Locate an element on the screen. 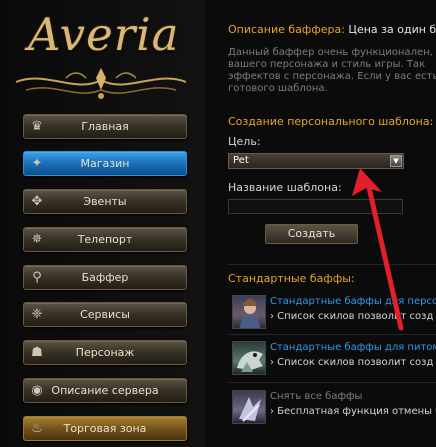  character-icon: ☗ is located at coordinates (37, 352).